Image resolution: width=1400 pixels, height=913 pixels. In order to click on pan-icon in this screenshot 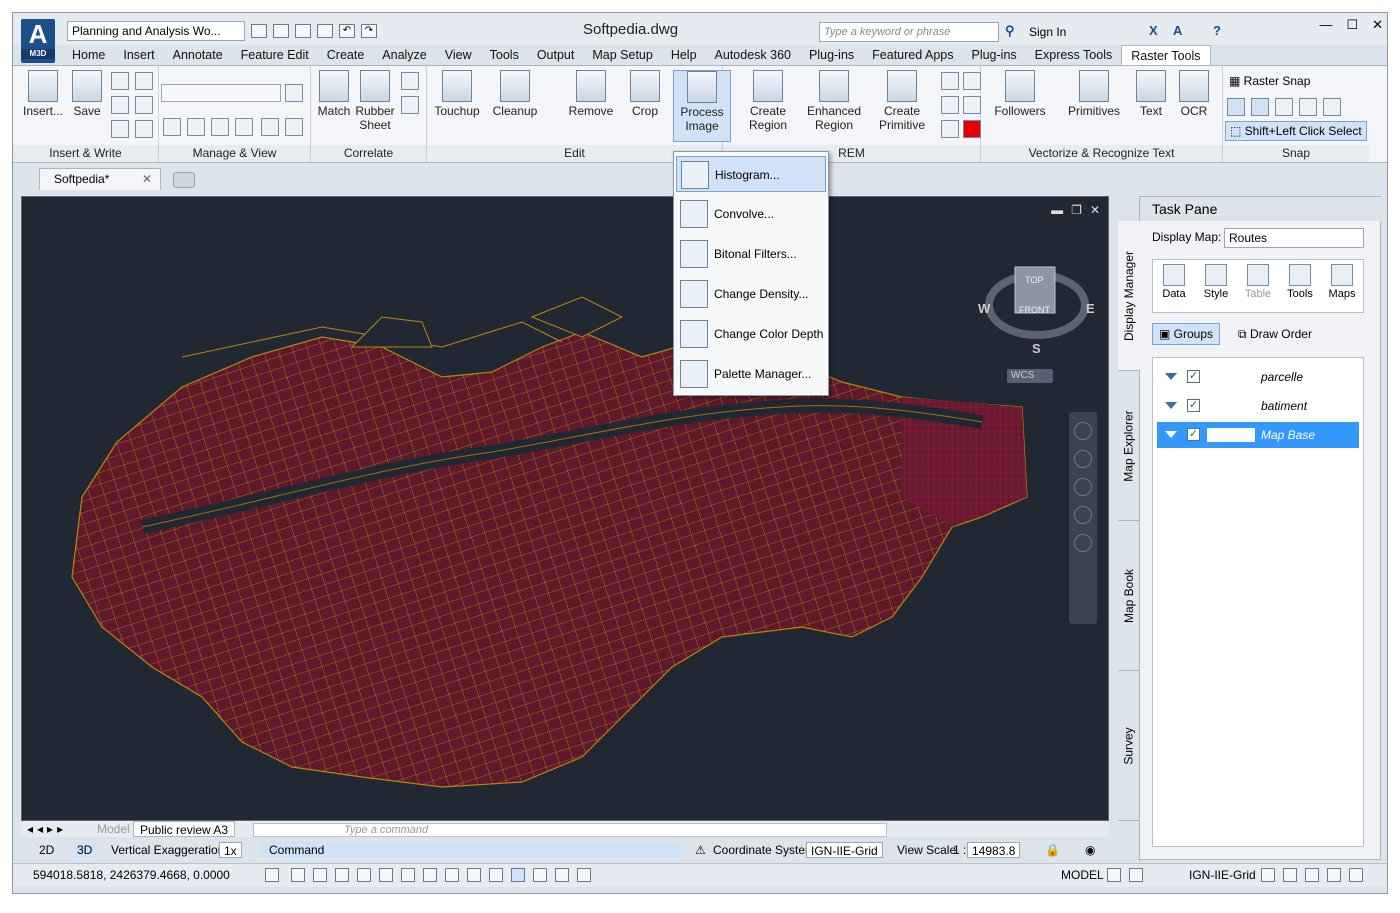, I will do `click(1083, 459)`.